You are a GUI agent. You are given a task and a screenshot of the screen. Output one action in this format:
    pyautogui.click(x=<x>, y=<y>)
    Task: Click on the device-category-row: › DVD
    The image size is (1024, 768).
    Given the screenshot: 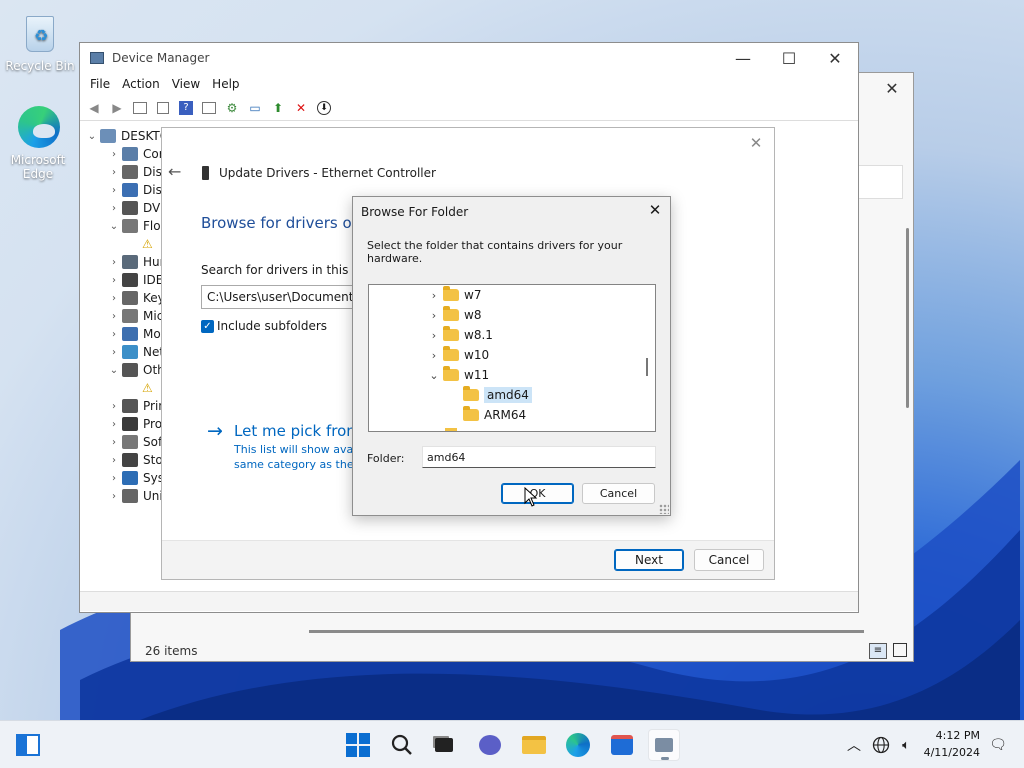 What is the action you would take?
    pyautogui.click(x=137, y=208)
    